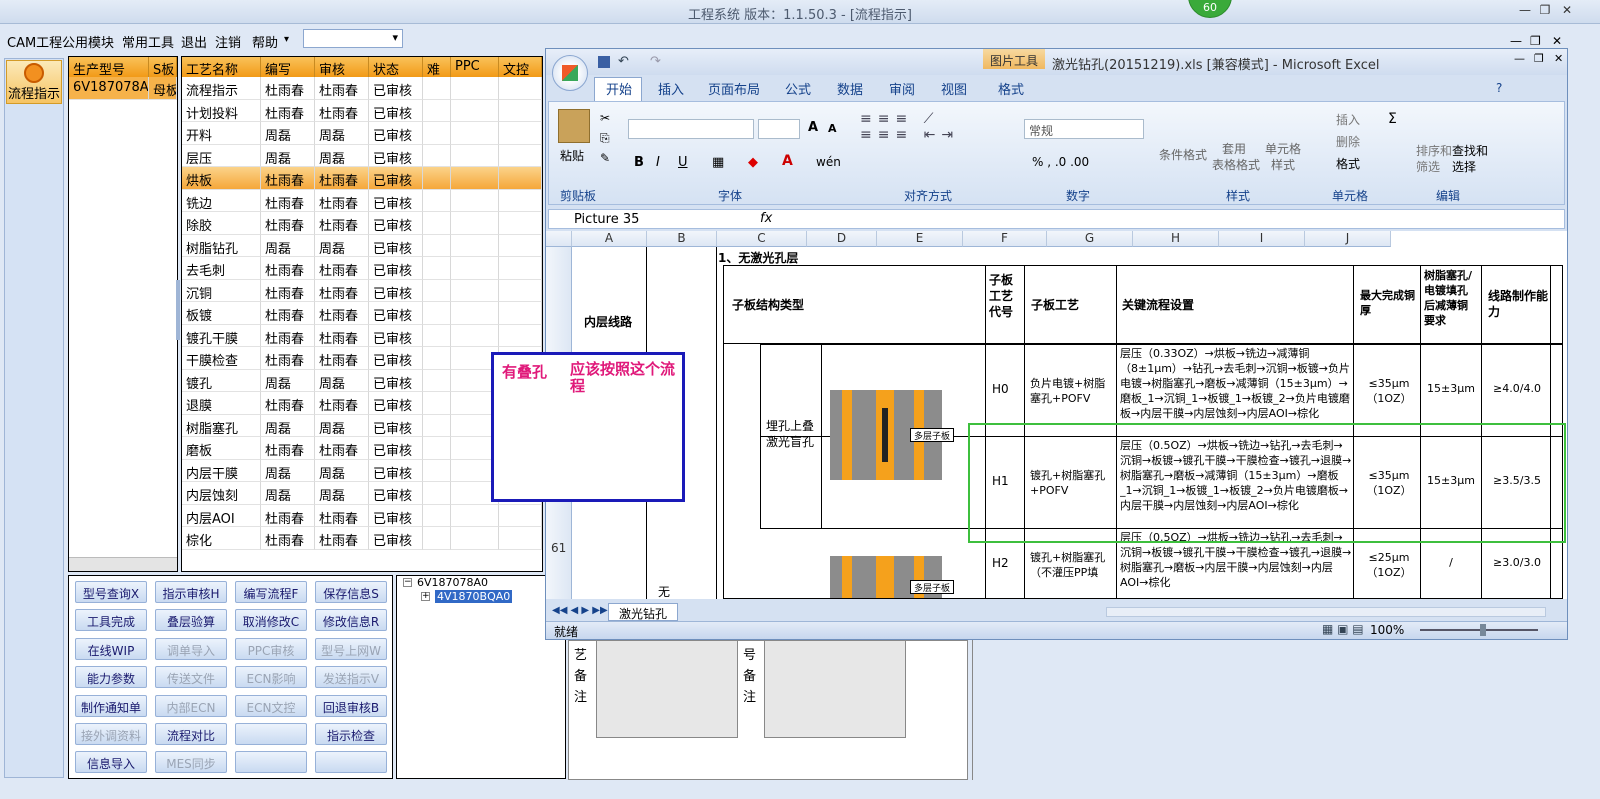 This screenshot has height=799, width=1600. What do you see at coordinates (271, 592) in the screenshot?
I see `action-button: 编写流程F` at bounding box center [271, 592].